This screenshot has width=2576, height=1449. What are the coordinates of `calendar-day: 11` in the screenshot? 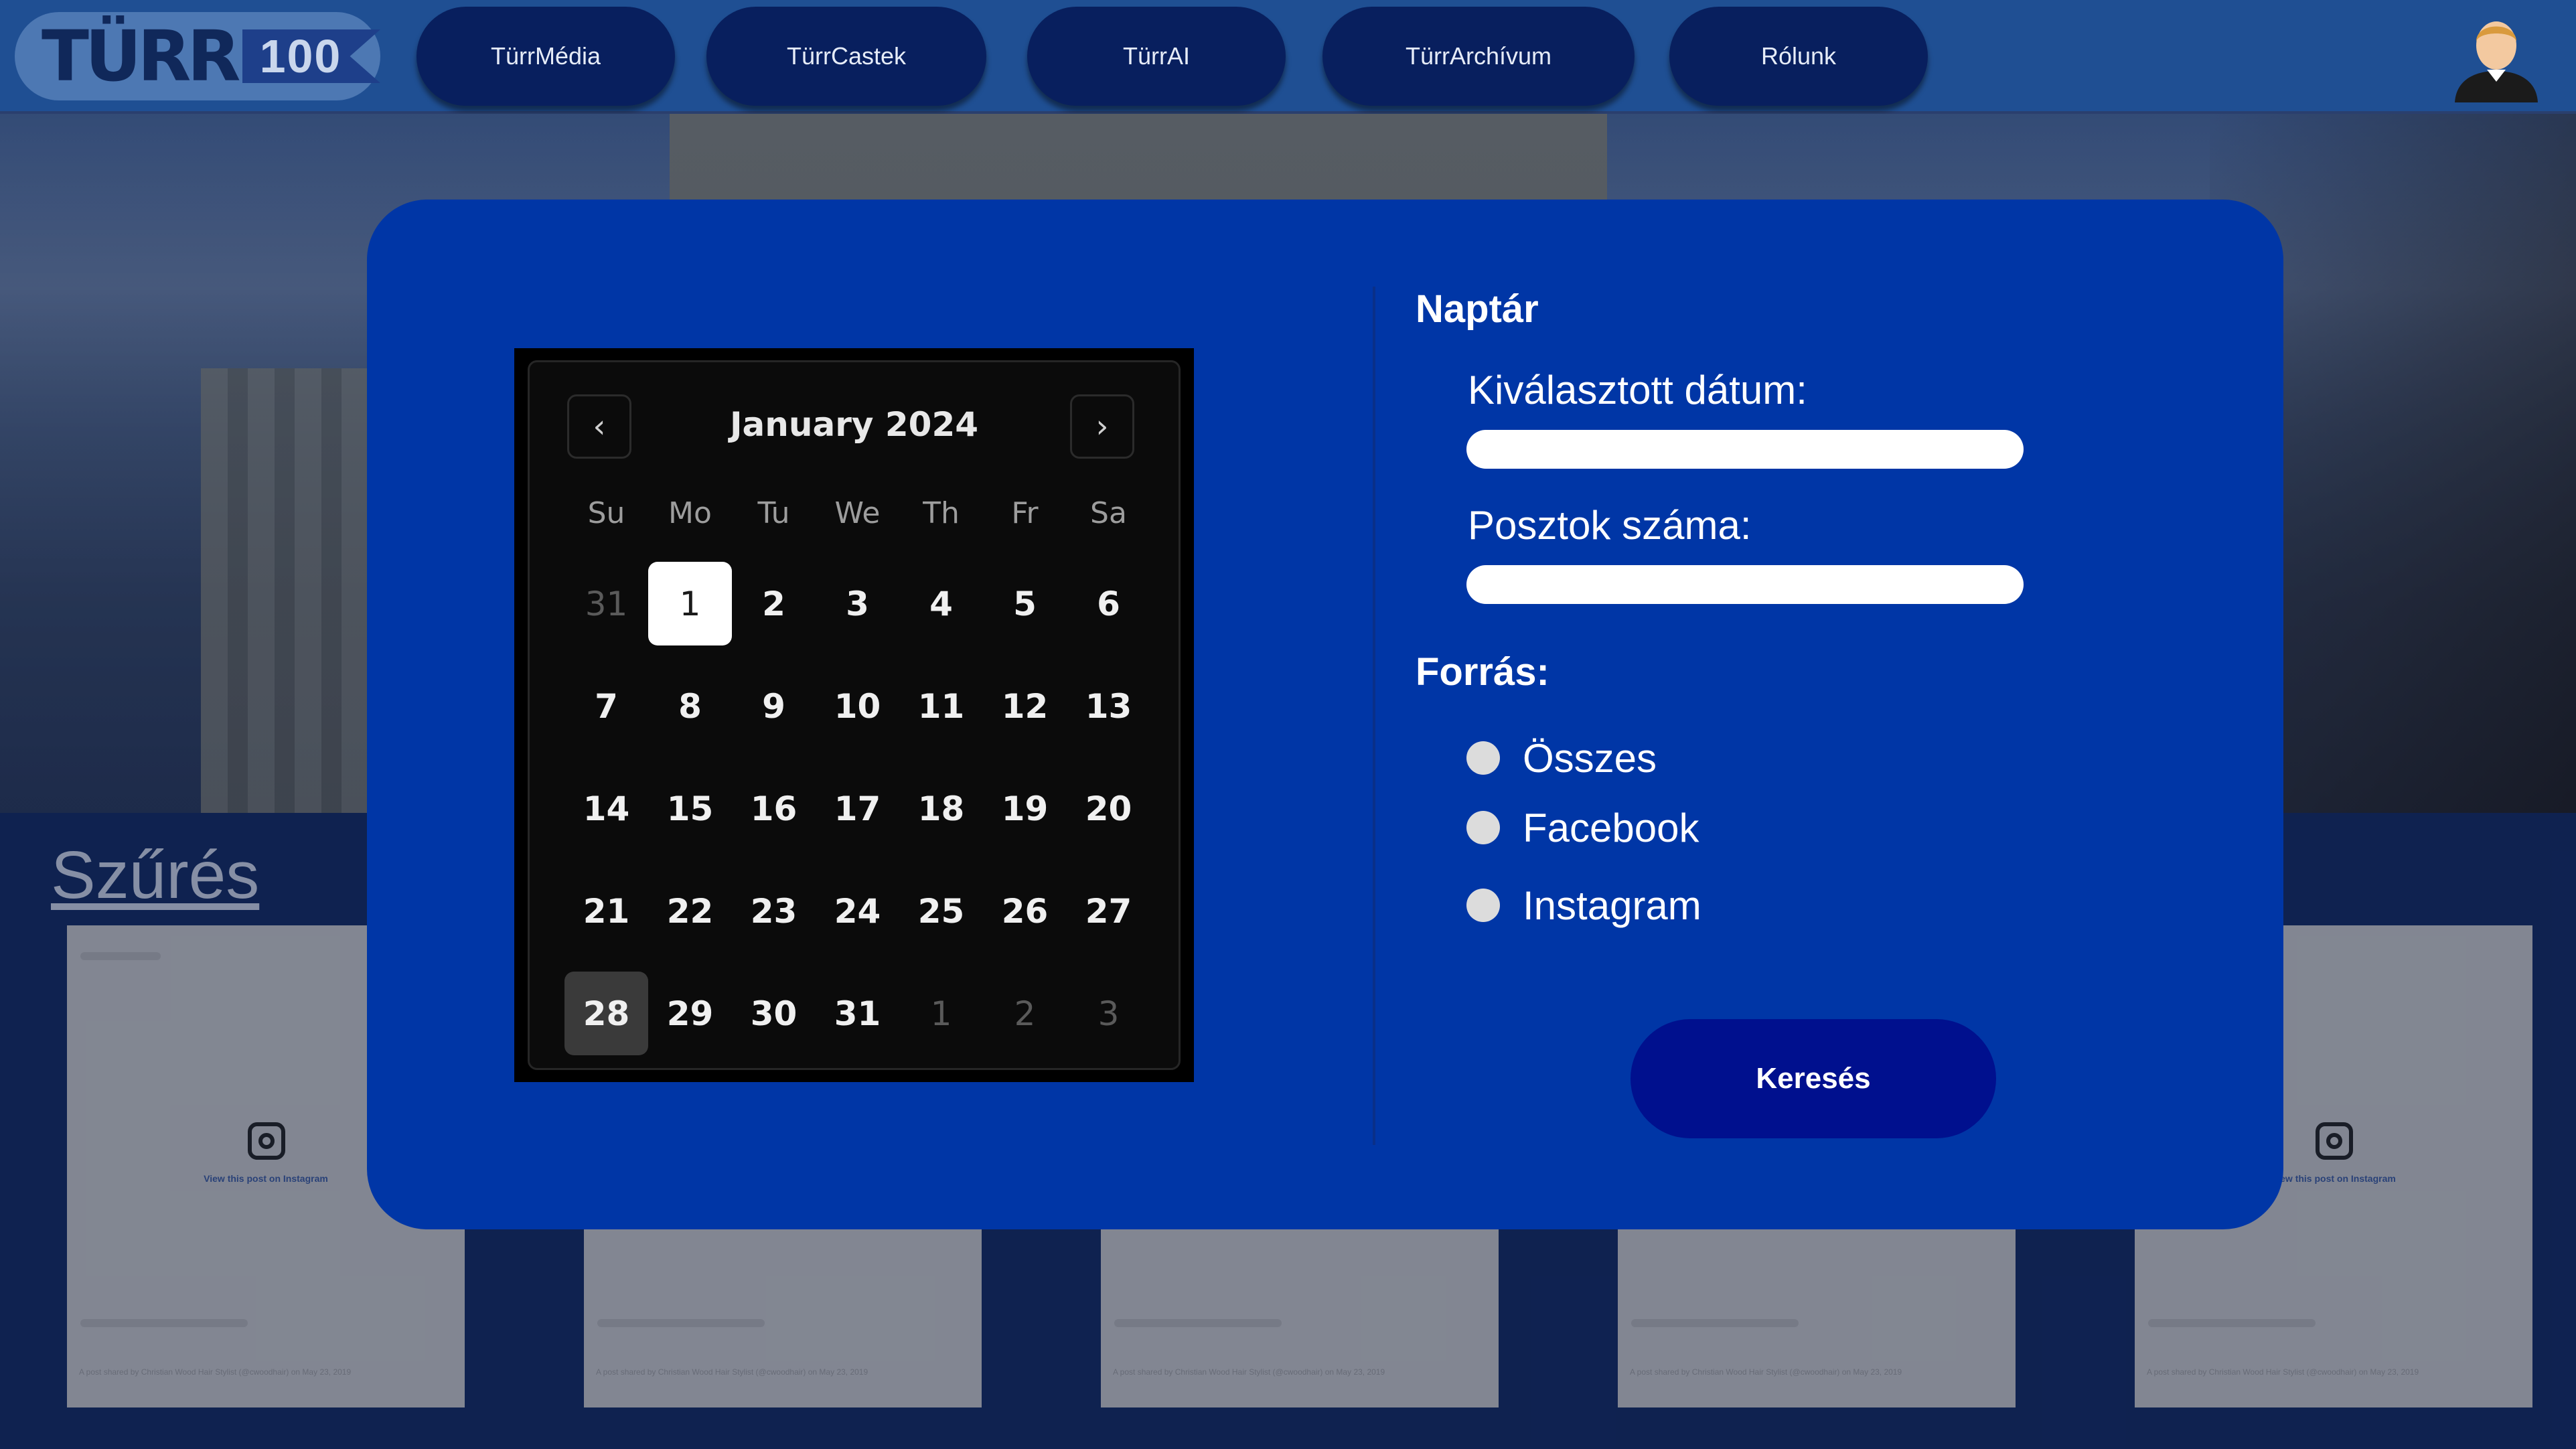 It's located at (941, 706).